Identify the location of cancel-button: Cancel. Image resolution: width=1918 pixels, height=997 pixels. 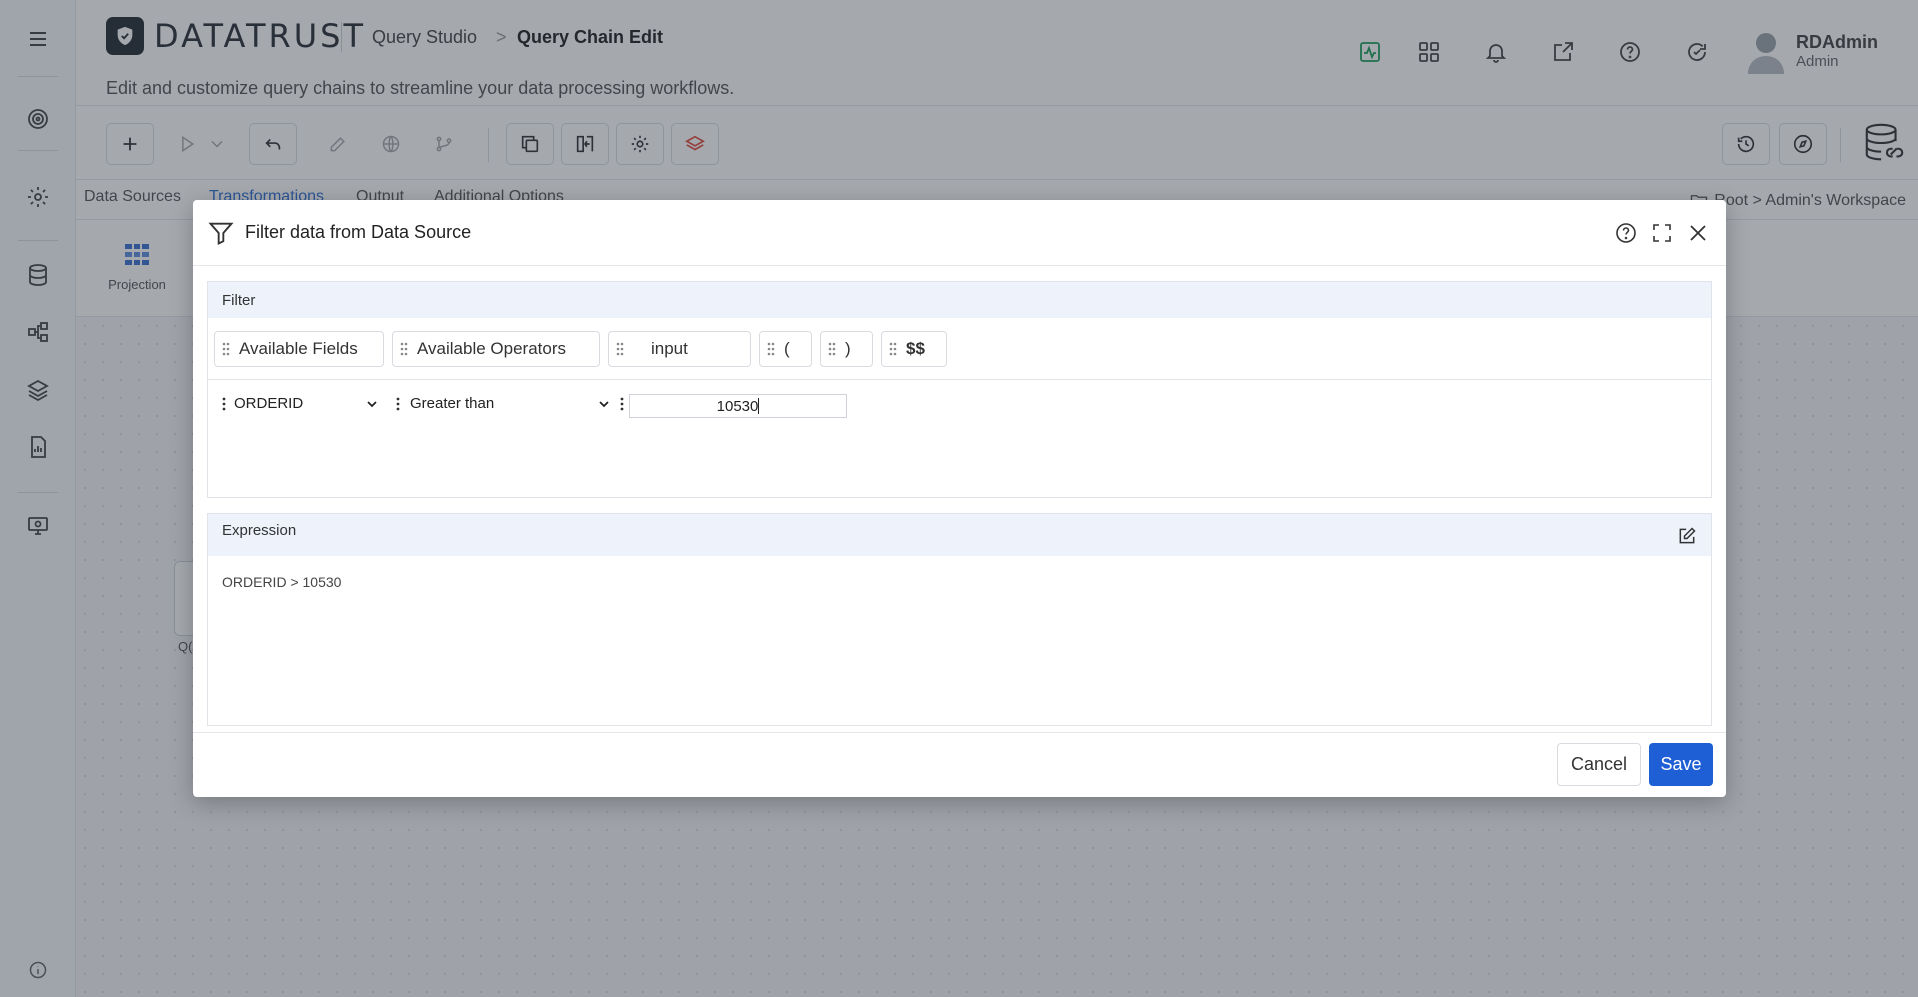
(1599, 764).